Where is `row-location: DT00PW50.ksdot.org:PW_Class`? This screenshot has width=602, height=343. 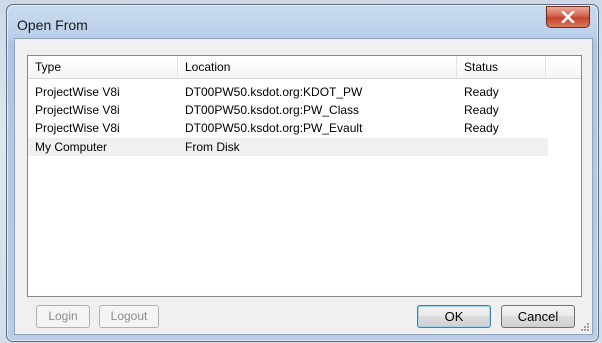
row-location: DT00PW50.ksdot.org:PW_Class is located at coordinates (272, 110).